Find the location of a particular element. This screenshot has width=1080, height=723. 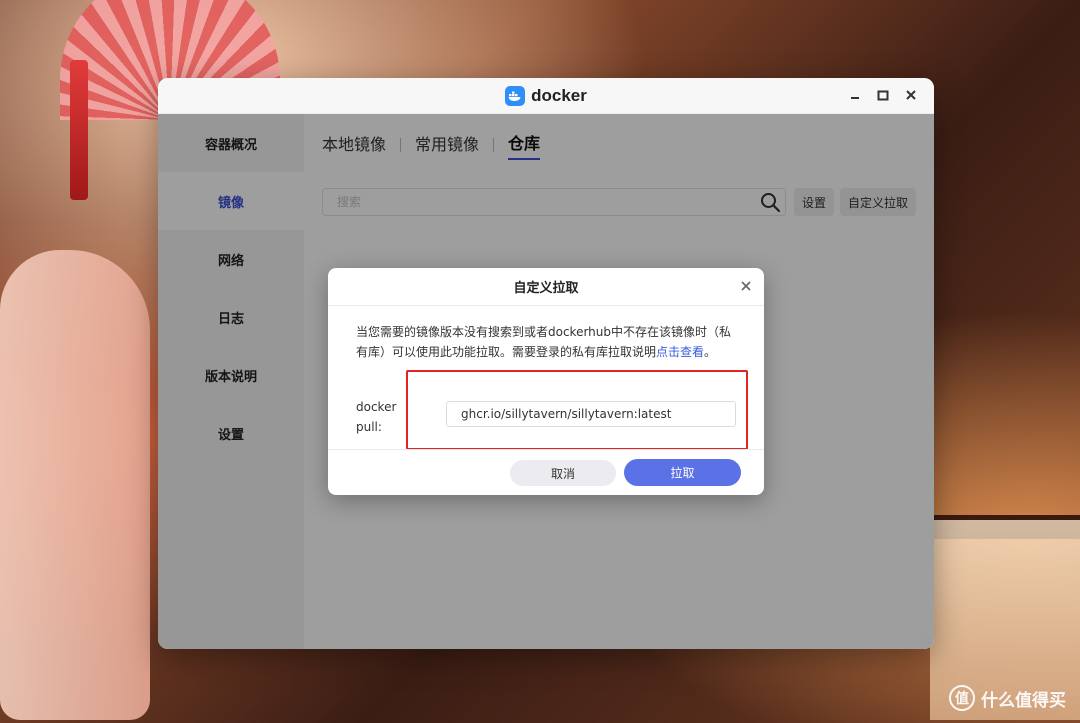

docker-whale-icon is located at coordinates (515, 95).